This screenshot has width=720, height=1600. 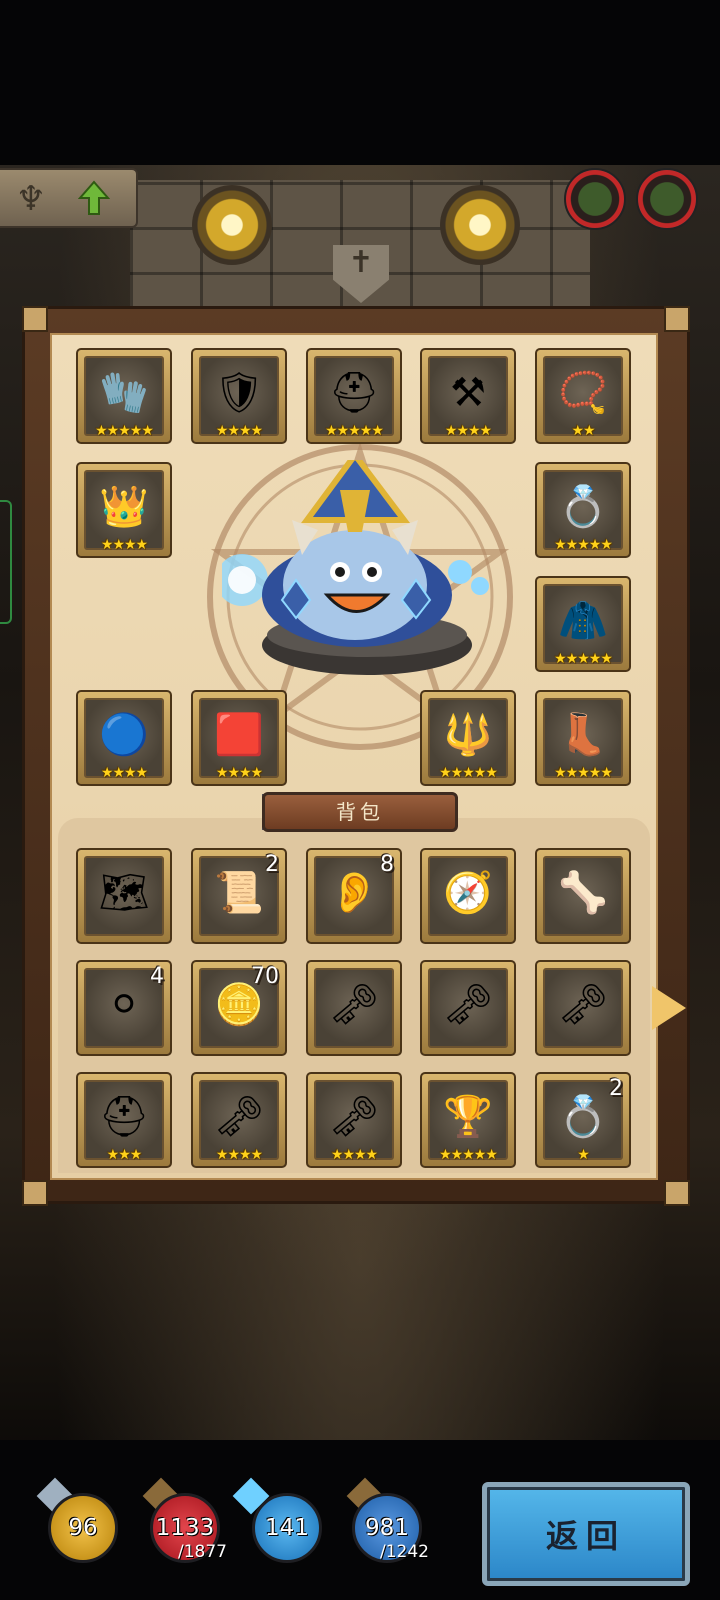 I want to click on bag-slot-compass: 🧭, so click(x=468, y=896).